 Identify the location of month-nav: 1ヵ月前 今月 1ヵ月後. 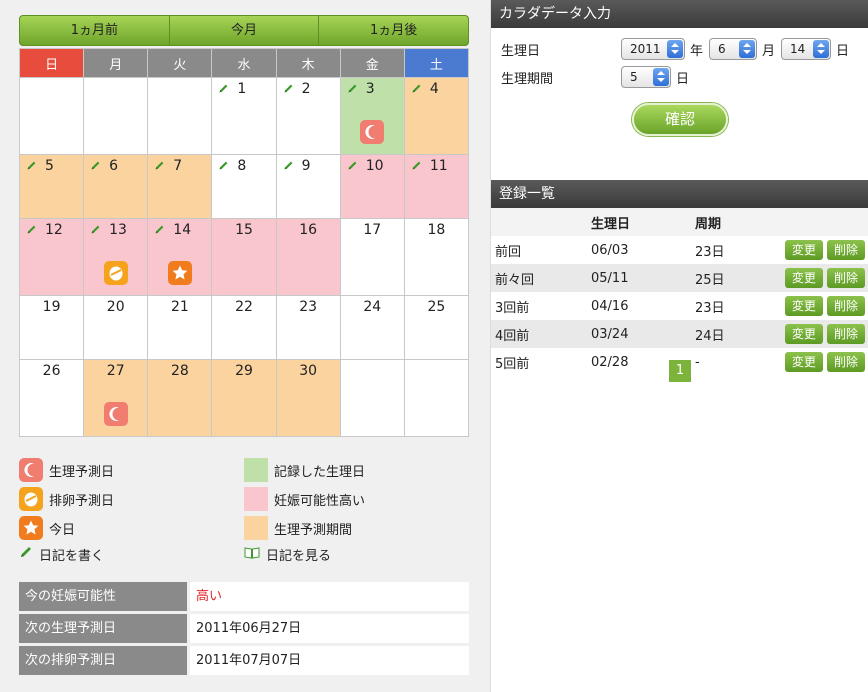
(244, 30).